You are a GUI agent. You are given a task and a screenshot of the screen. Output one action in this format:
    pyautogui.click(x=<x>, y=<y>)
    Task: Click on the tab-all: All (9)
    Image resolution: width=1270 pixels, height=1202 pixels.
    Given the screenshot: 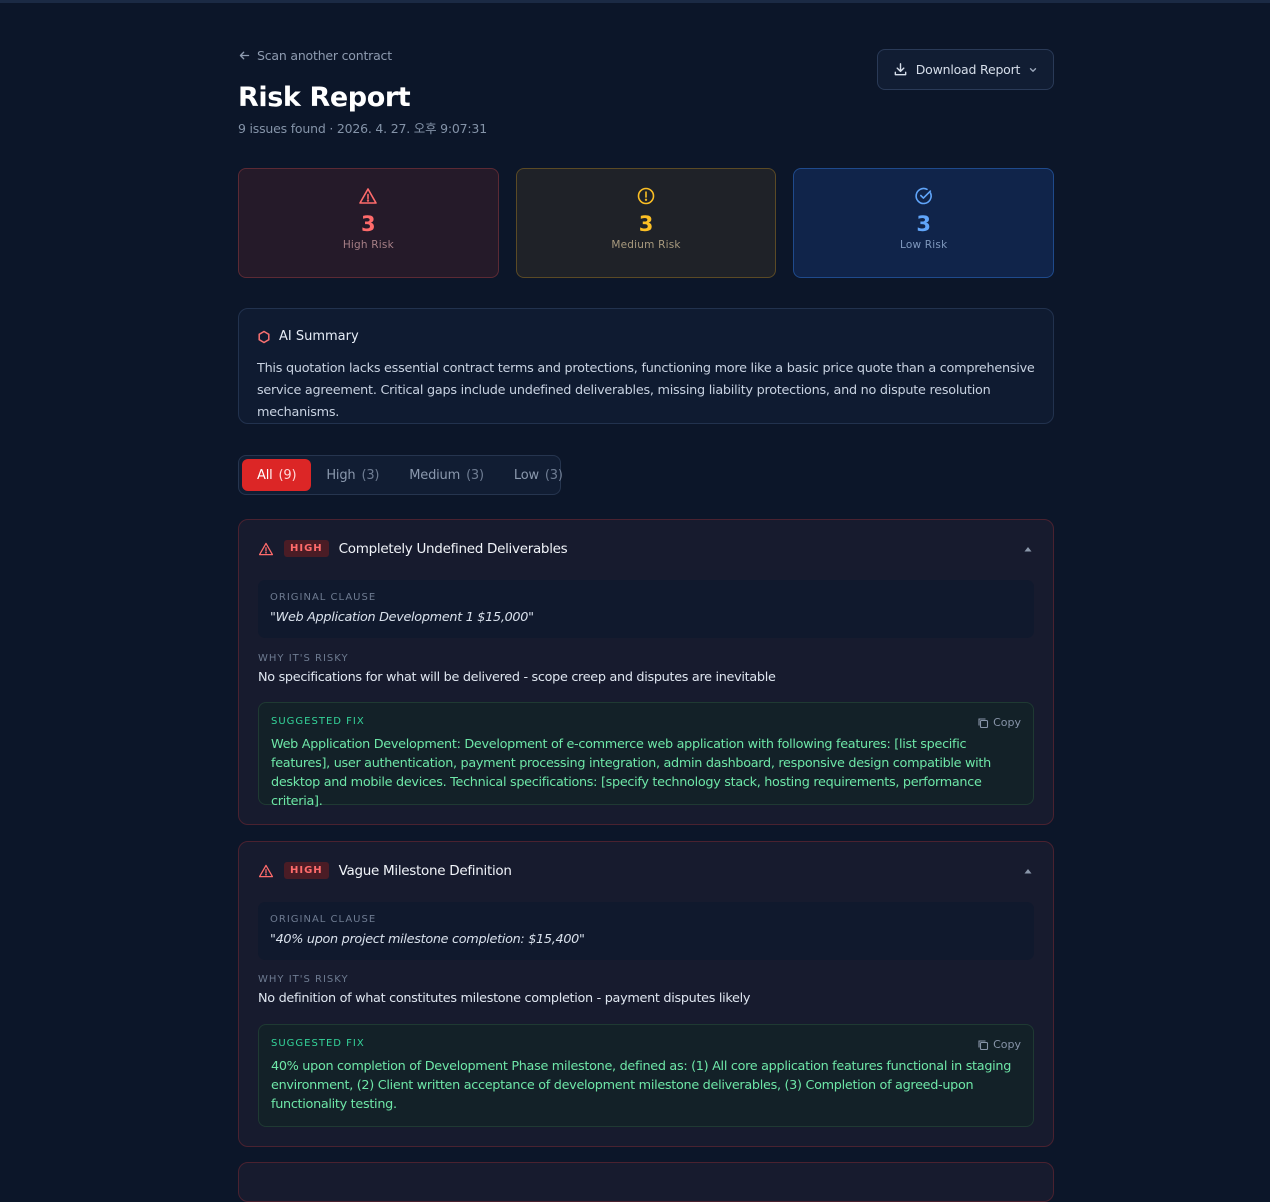 What is the action you would take?
    pyautogui.click(x=277, y=475)
    